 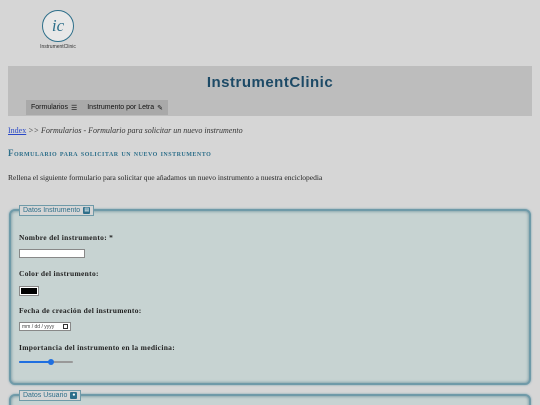 I want to click on instrument-color-picker, so click(x=29, y=291).